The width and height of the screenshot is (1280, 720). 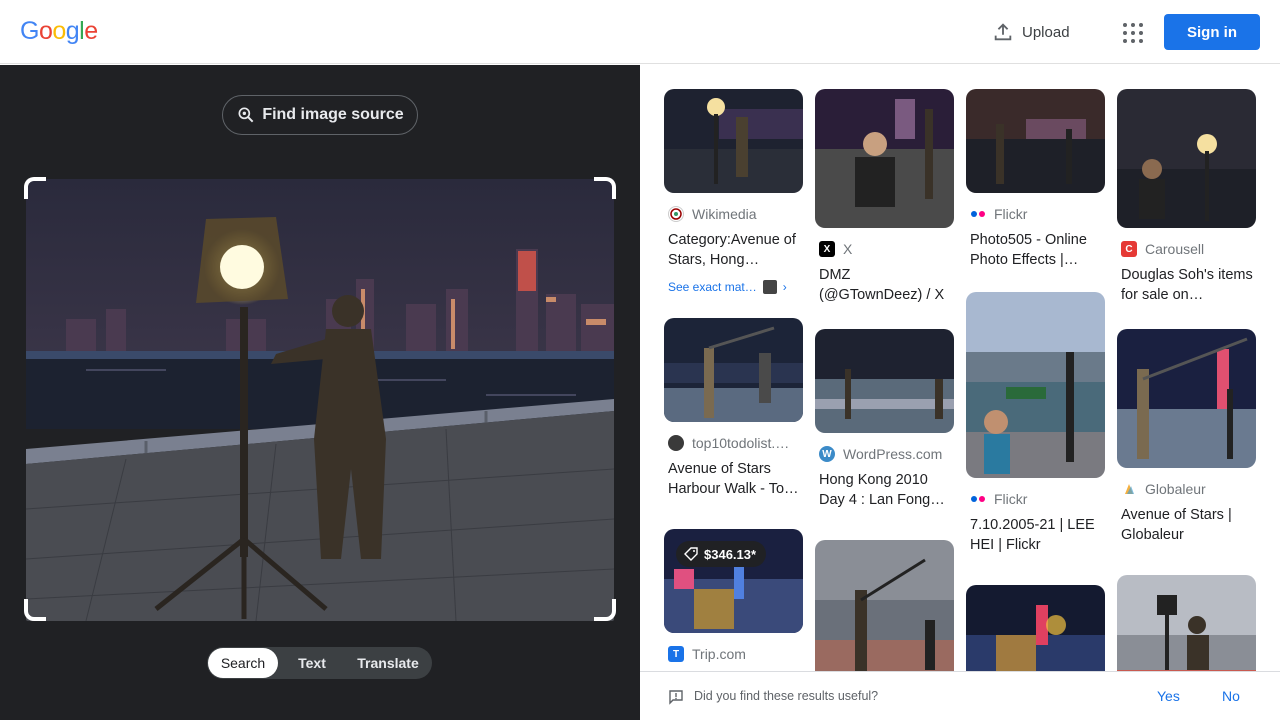 I want to click on mode-tabs: Search Text Translate, so click(x=319, y=663).